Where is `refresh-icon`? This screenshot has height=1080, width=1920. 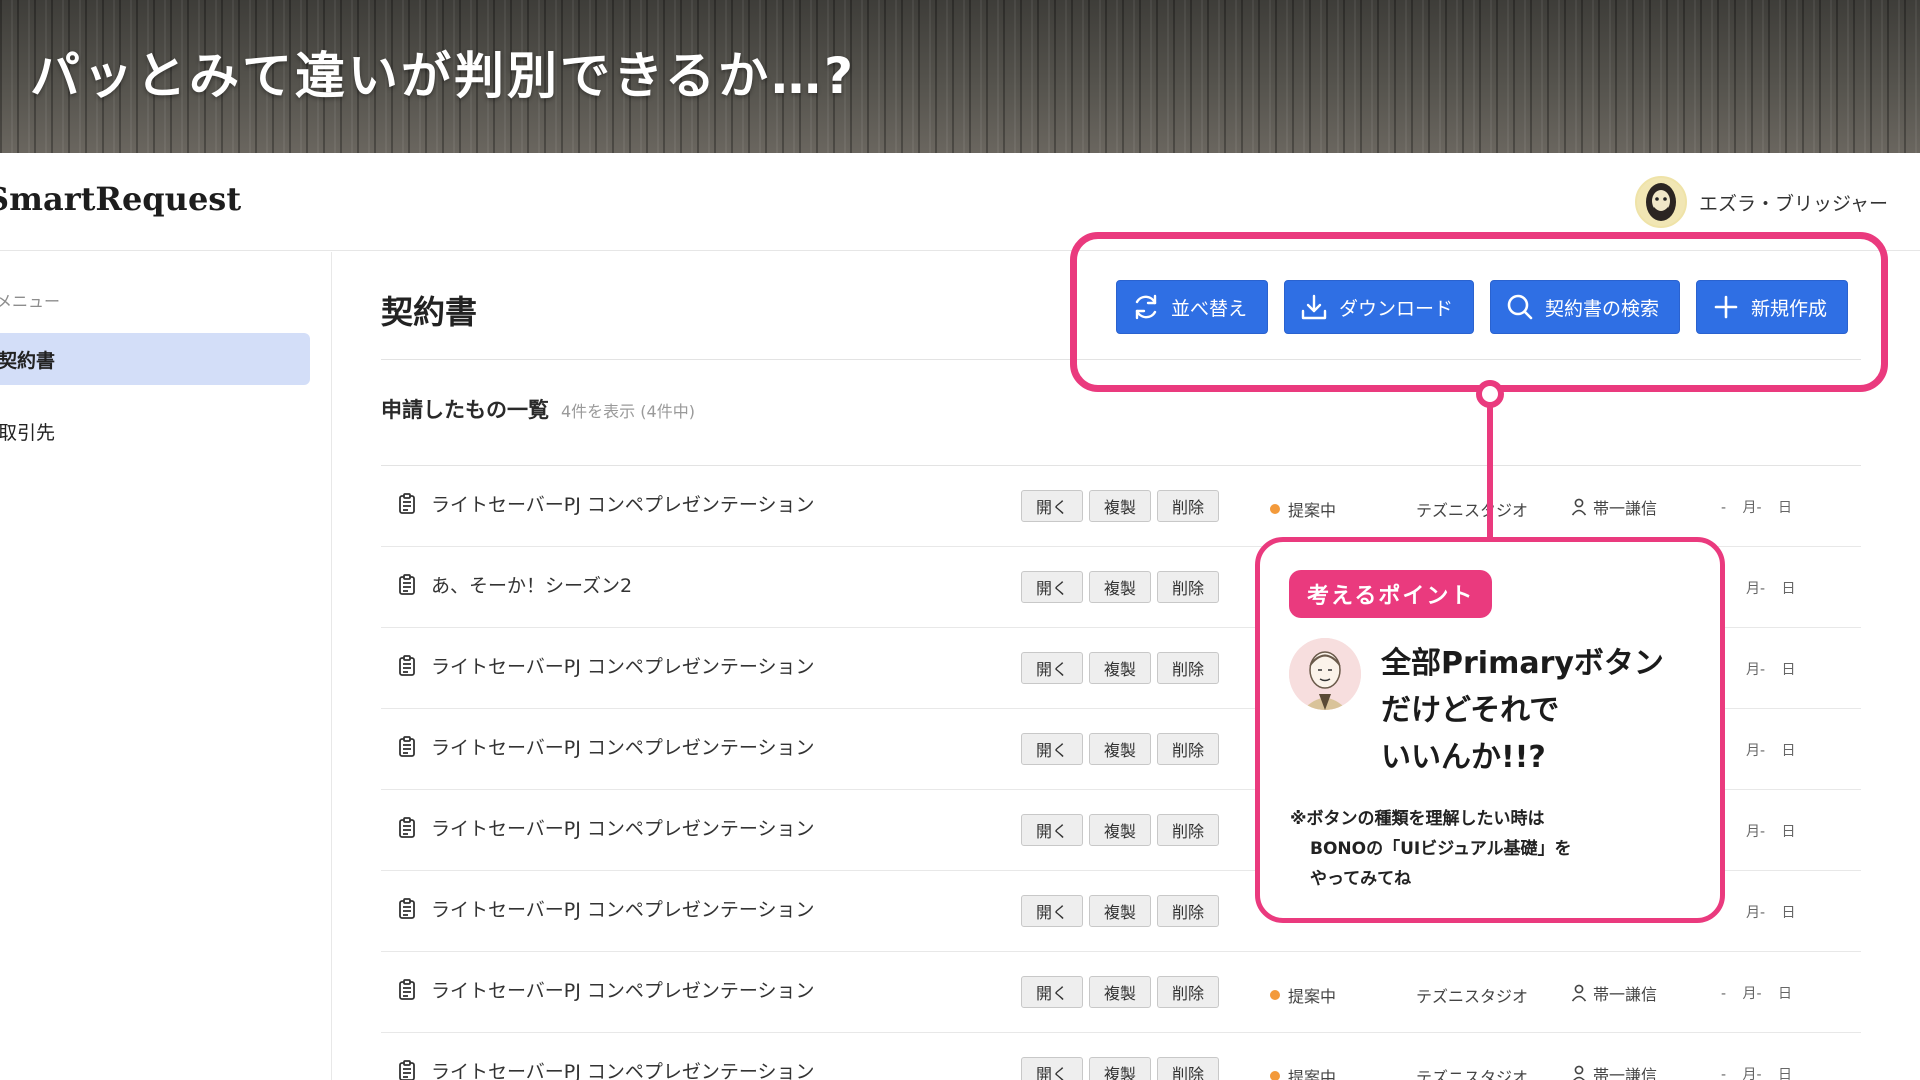
refresh-icon is located at coordinates (1146, 307).